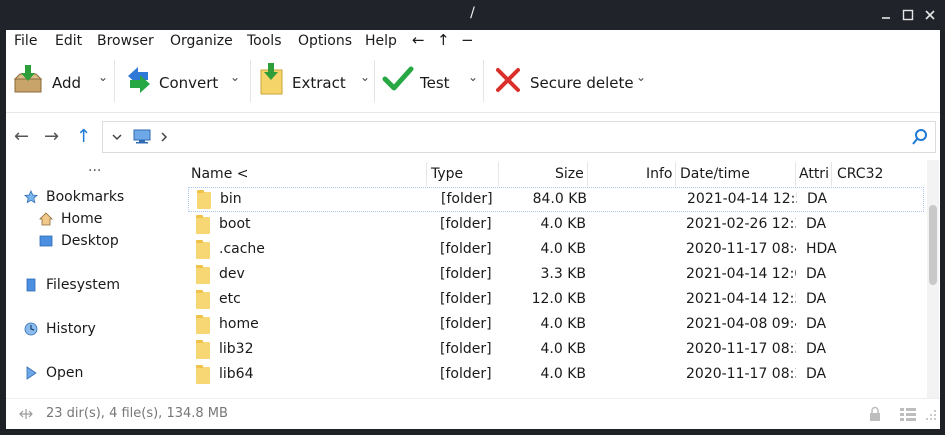  Describe the element at coordinates (137, 413) in the screenshot. I see `status-summary: 23 dir(s), 4 file(s), 134.8 MB` at that location.